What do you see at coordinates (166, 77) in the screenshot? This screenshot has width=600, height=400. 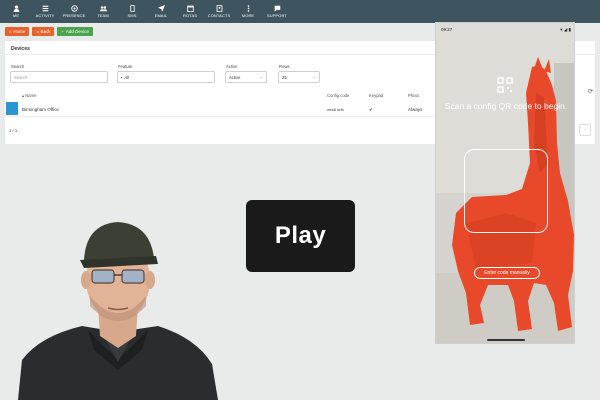 I see `feature-select: ▪ All` at bounding box center [166, 77].